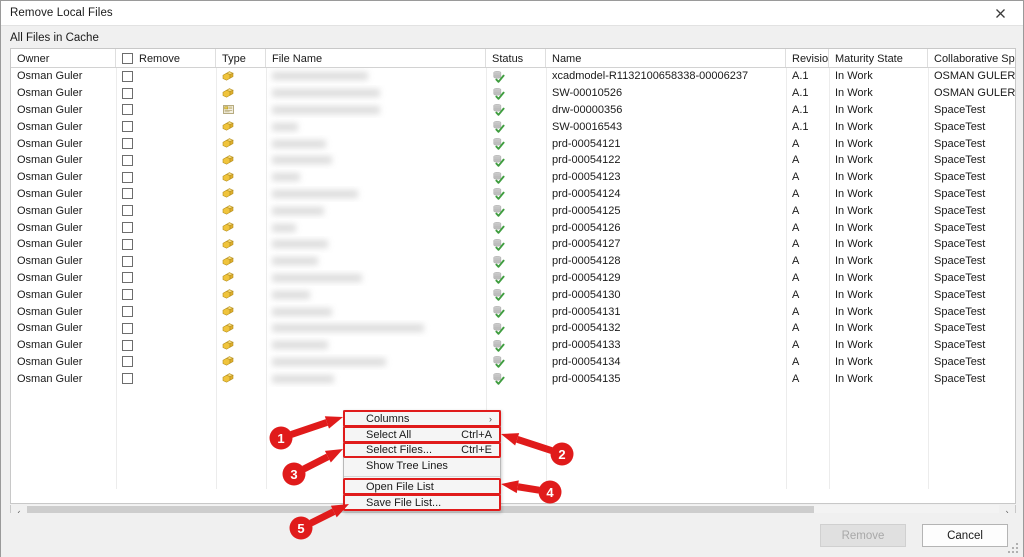 This screenshot has width=1024, height=557. What do you see at coordinates (1014, 549) in the screenshot?
I see `resize-grip-icon` at bounding box center [1014, 549].